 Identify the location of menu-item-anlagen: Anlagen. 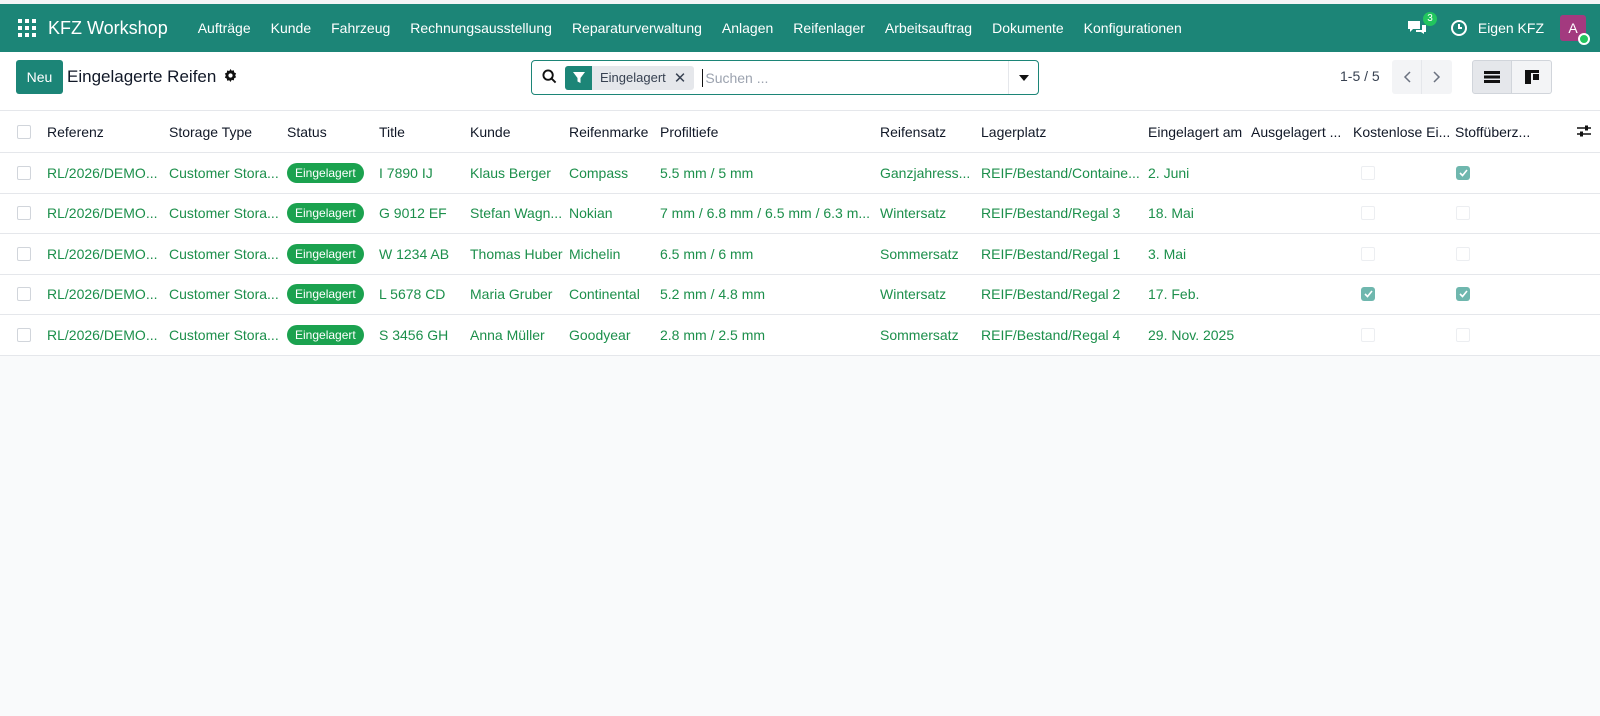
(747, 28).